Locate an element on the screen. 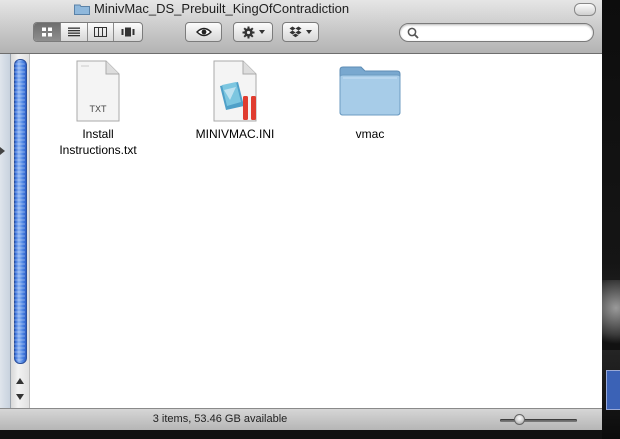  search-field is located at coordinates (496, 32).